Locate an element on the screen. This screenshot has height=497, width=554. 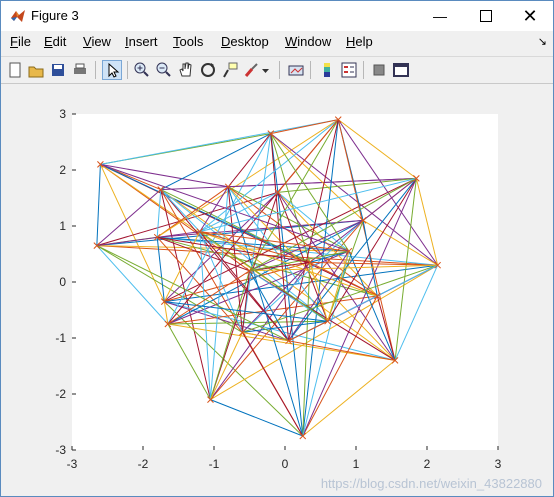
show-tools-icon is located at coordinates (401, 70).